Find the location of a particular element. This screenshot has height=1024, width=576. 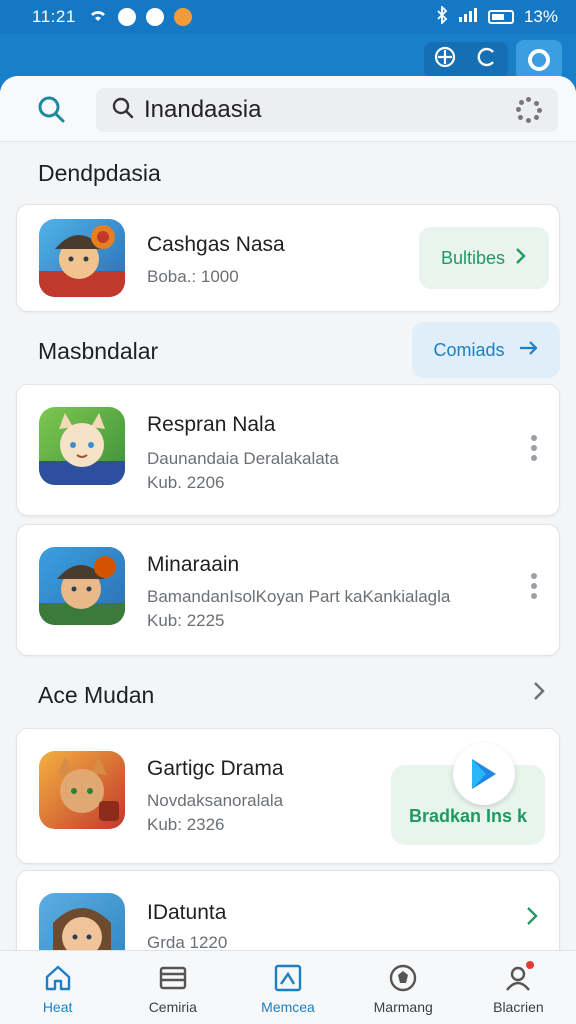

play-store-icon is located at coordinates (484, 774).